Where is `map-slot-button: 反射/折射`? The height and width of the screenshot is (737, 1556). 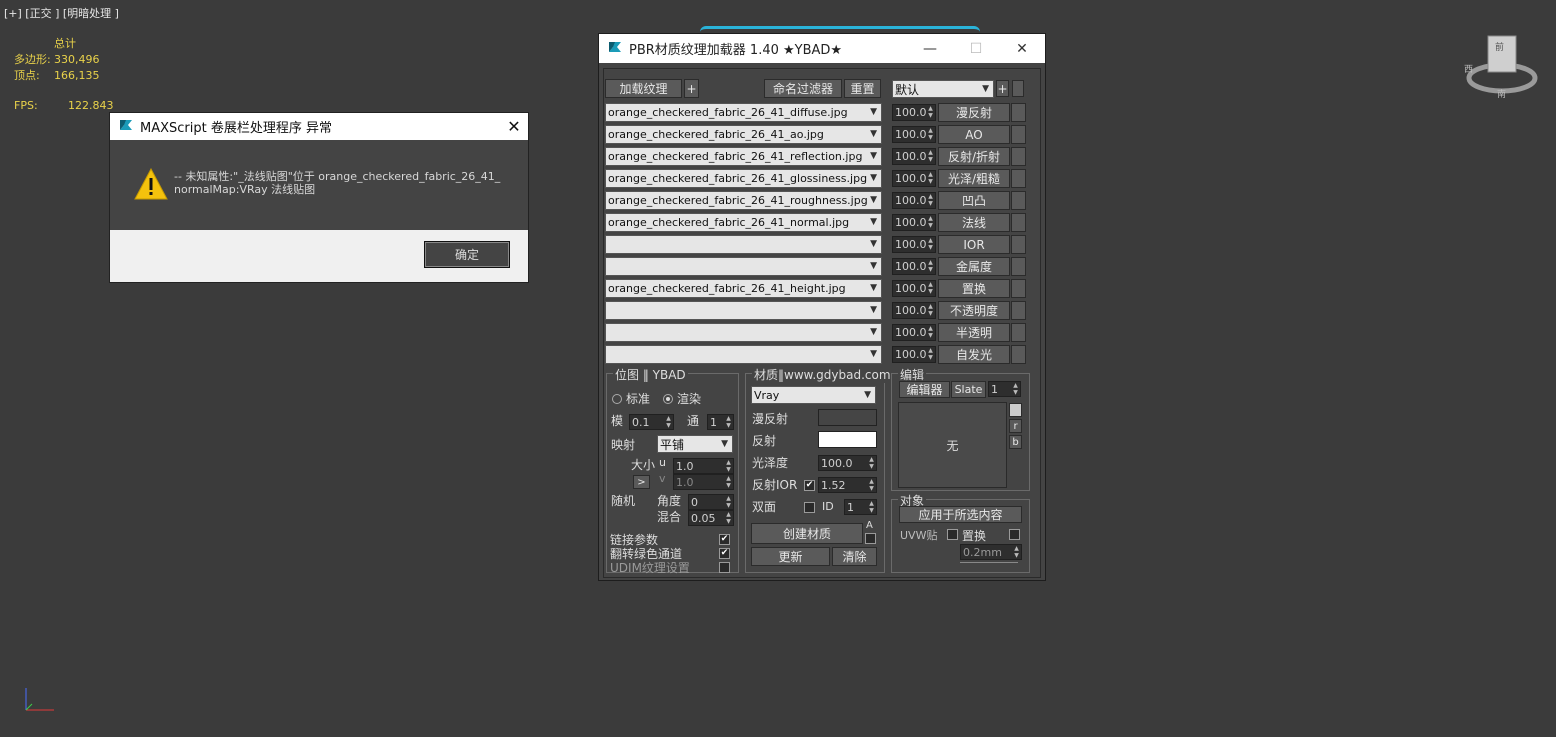
map-slot-button: 反射/折射 is located at coordinates (974, 156).